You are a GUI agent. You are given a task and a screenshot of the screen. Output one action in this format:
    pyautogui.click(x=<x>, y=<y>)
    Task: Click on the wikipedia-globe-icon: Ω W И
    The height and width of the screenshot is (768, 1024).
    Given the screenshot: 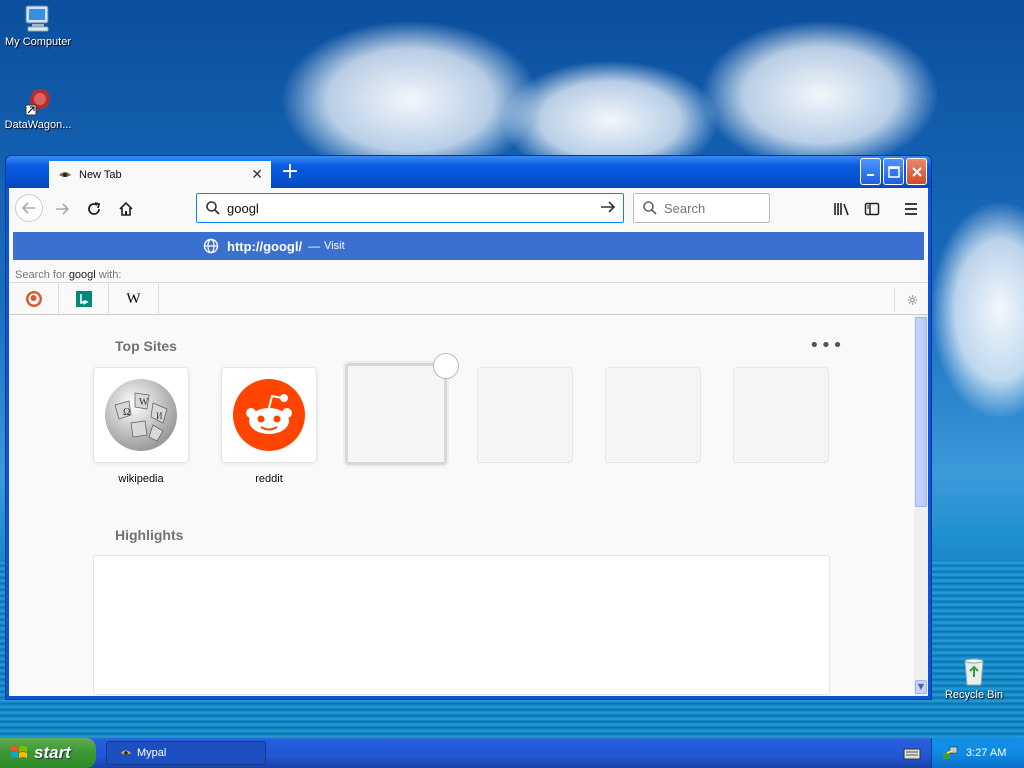 What is the action you would take?
    pyautogui.click(x=141, y=415)
    